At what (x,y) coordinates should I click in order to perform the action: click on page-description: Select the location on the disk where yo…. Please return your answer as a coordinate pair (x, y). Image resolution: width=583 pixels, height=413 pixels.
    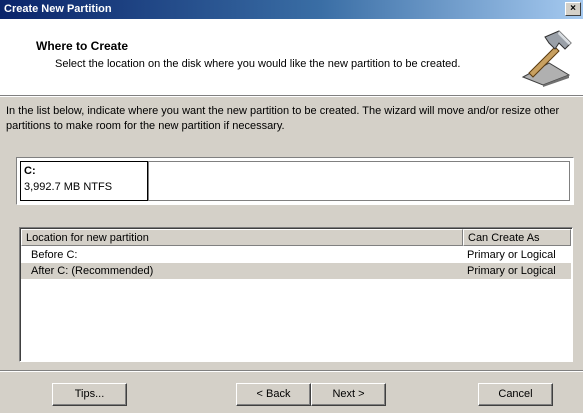
    Looking at the image, I should click on (258, 64).